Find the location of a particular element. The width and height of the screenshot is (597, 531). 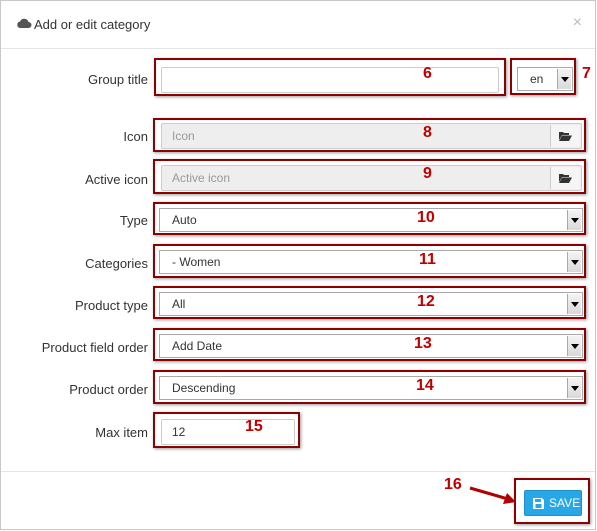

icon-label: Icon is located at coordinates (135, 136).